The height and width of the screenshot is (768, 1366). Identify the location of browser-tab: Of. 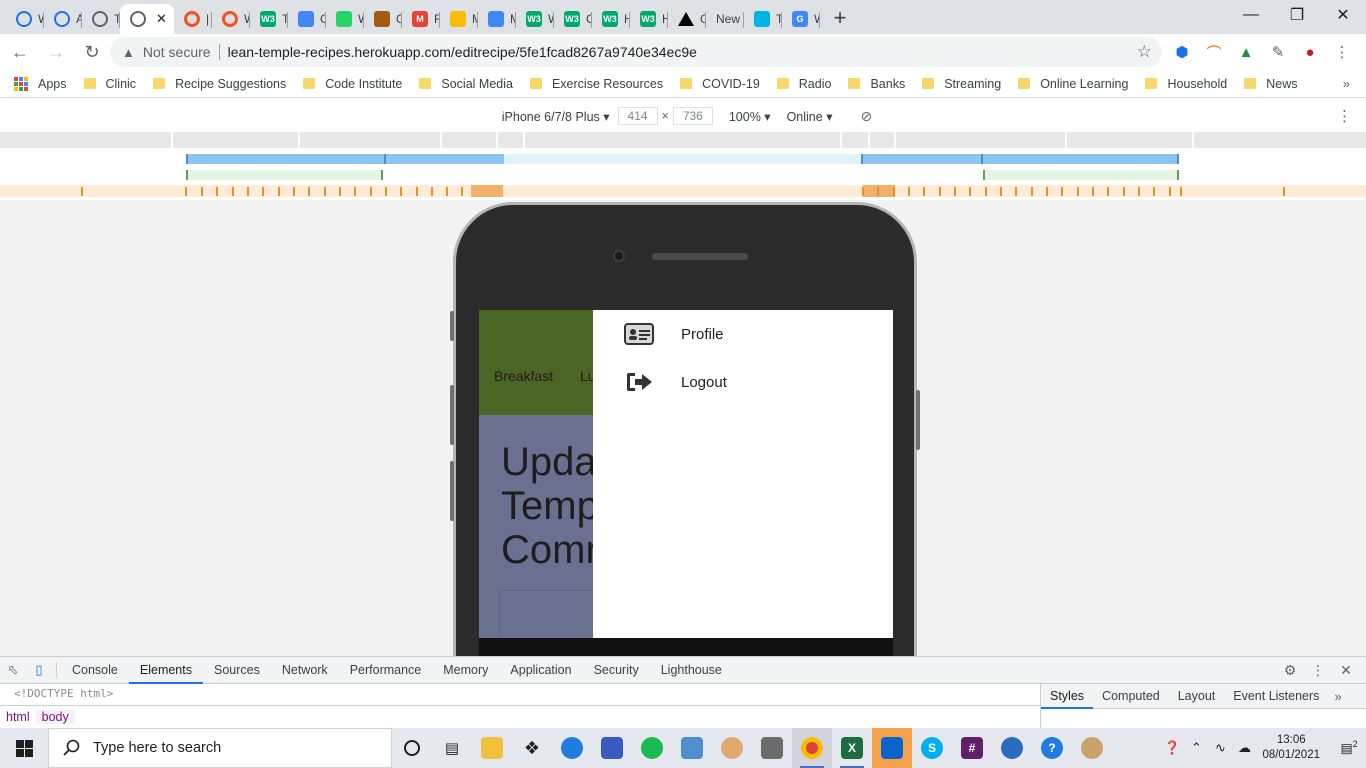
(383, 19).